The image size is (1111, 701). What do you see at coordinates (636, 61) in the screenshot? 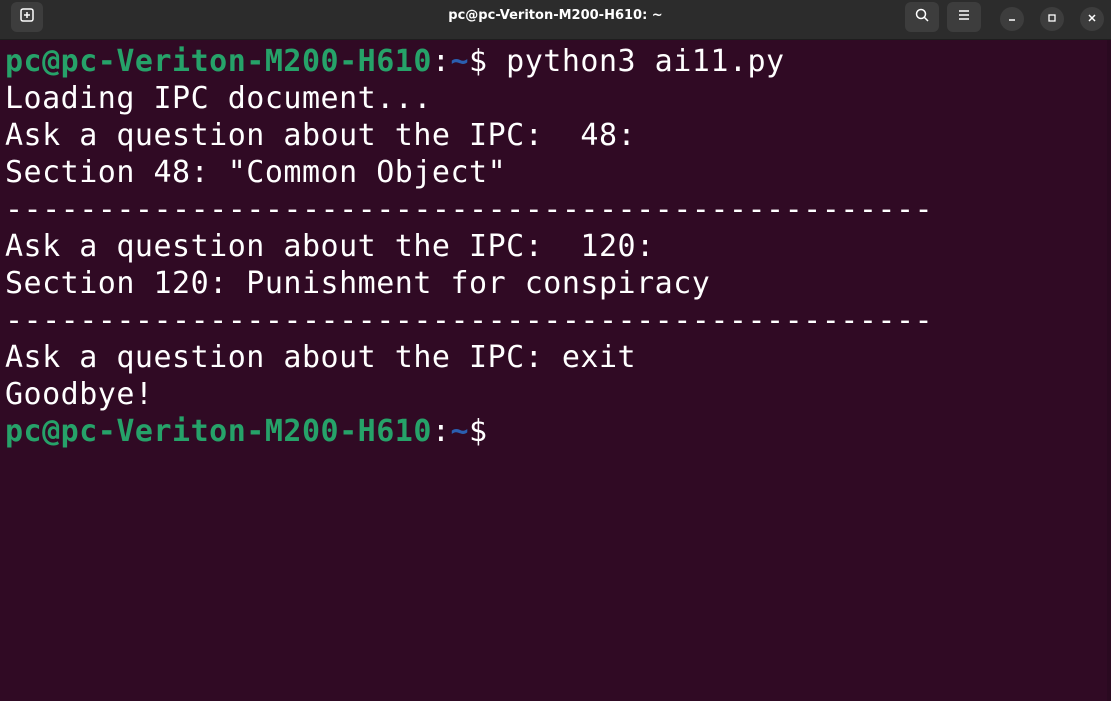
I see `command-text: python3 ai11.py` at bounding box center [636, 61].